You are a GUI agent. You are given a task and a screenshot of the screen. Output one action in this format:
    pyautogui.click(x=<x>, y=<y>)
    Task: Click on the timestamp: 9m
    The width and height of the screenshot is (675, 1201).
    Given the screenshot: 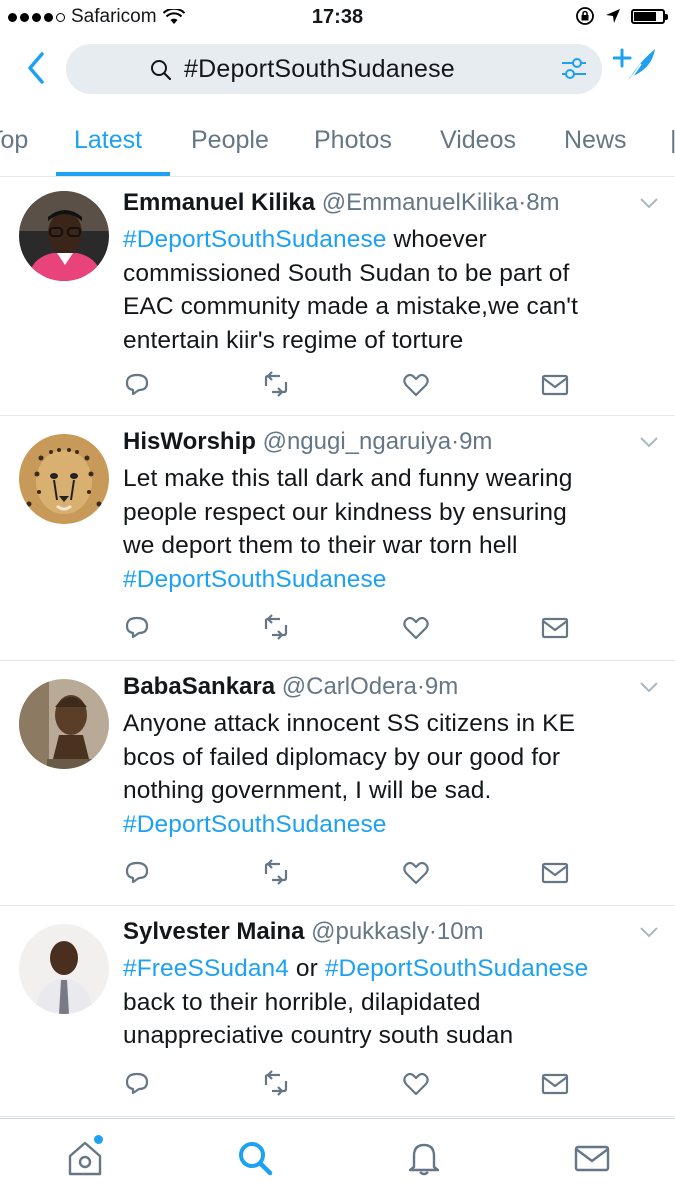 What is the action you would take?
    pyautogui.click(x=476, y=441)
    